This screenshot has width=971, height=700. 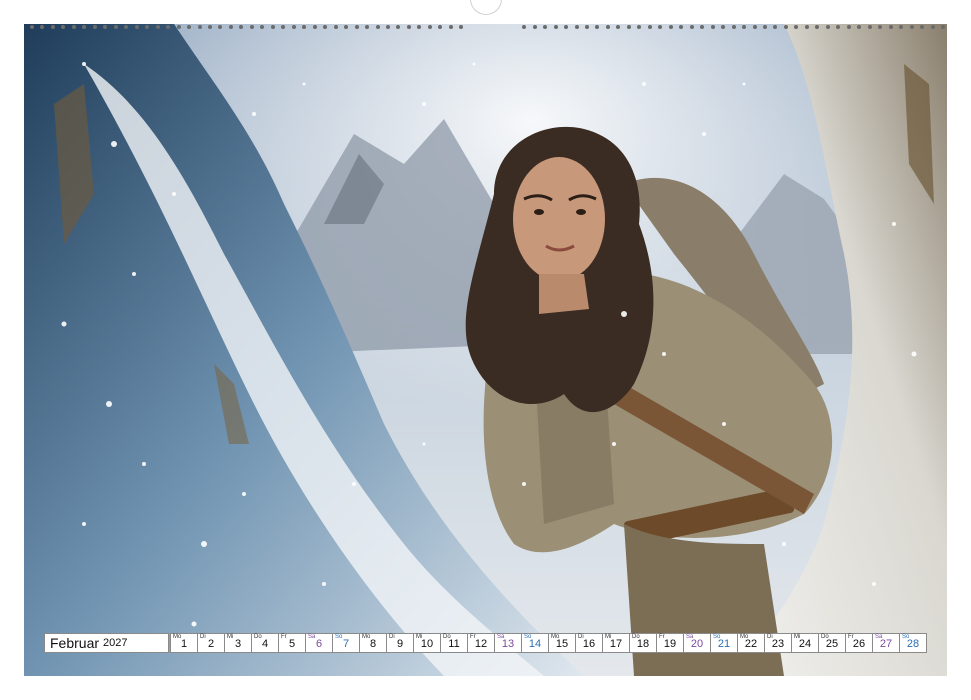 I want to click on day-number: 3, so click(x=238, y=644).